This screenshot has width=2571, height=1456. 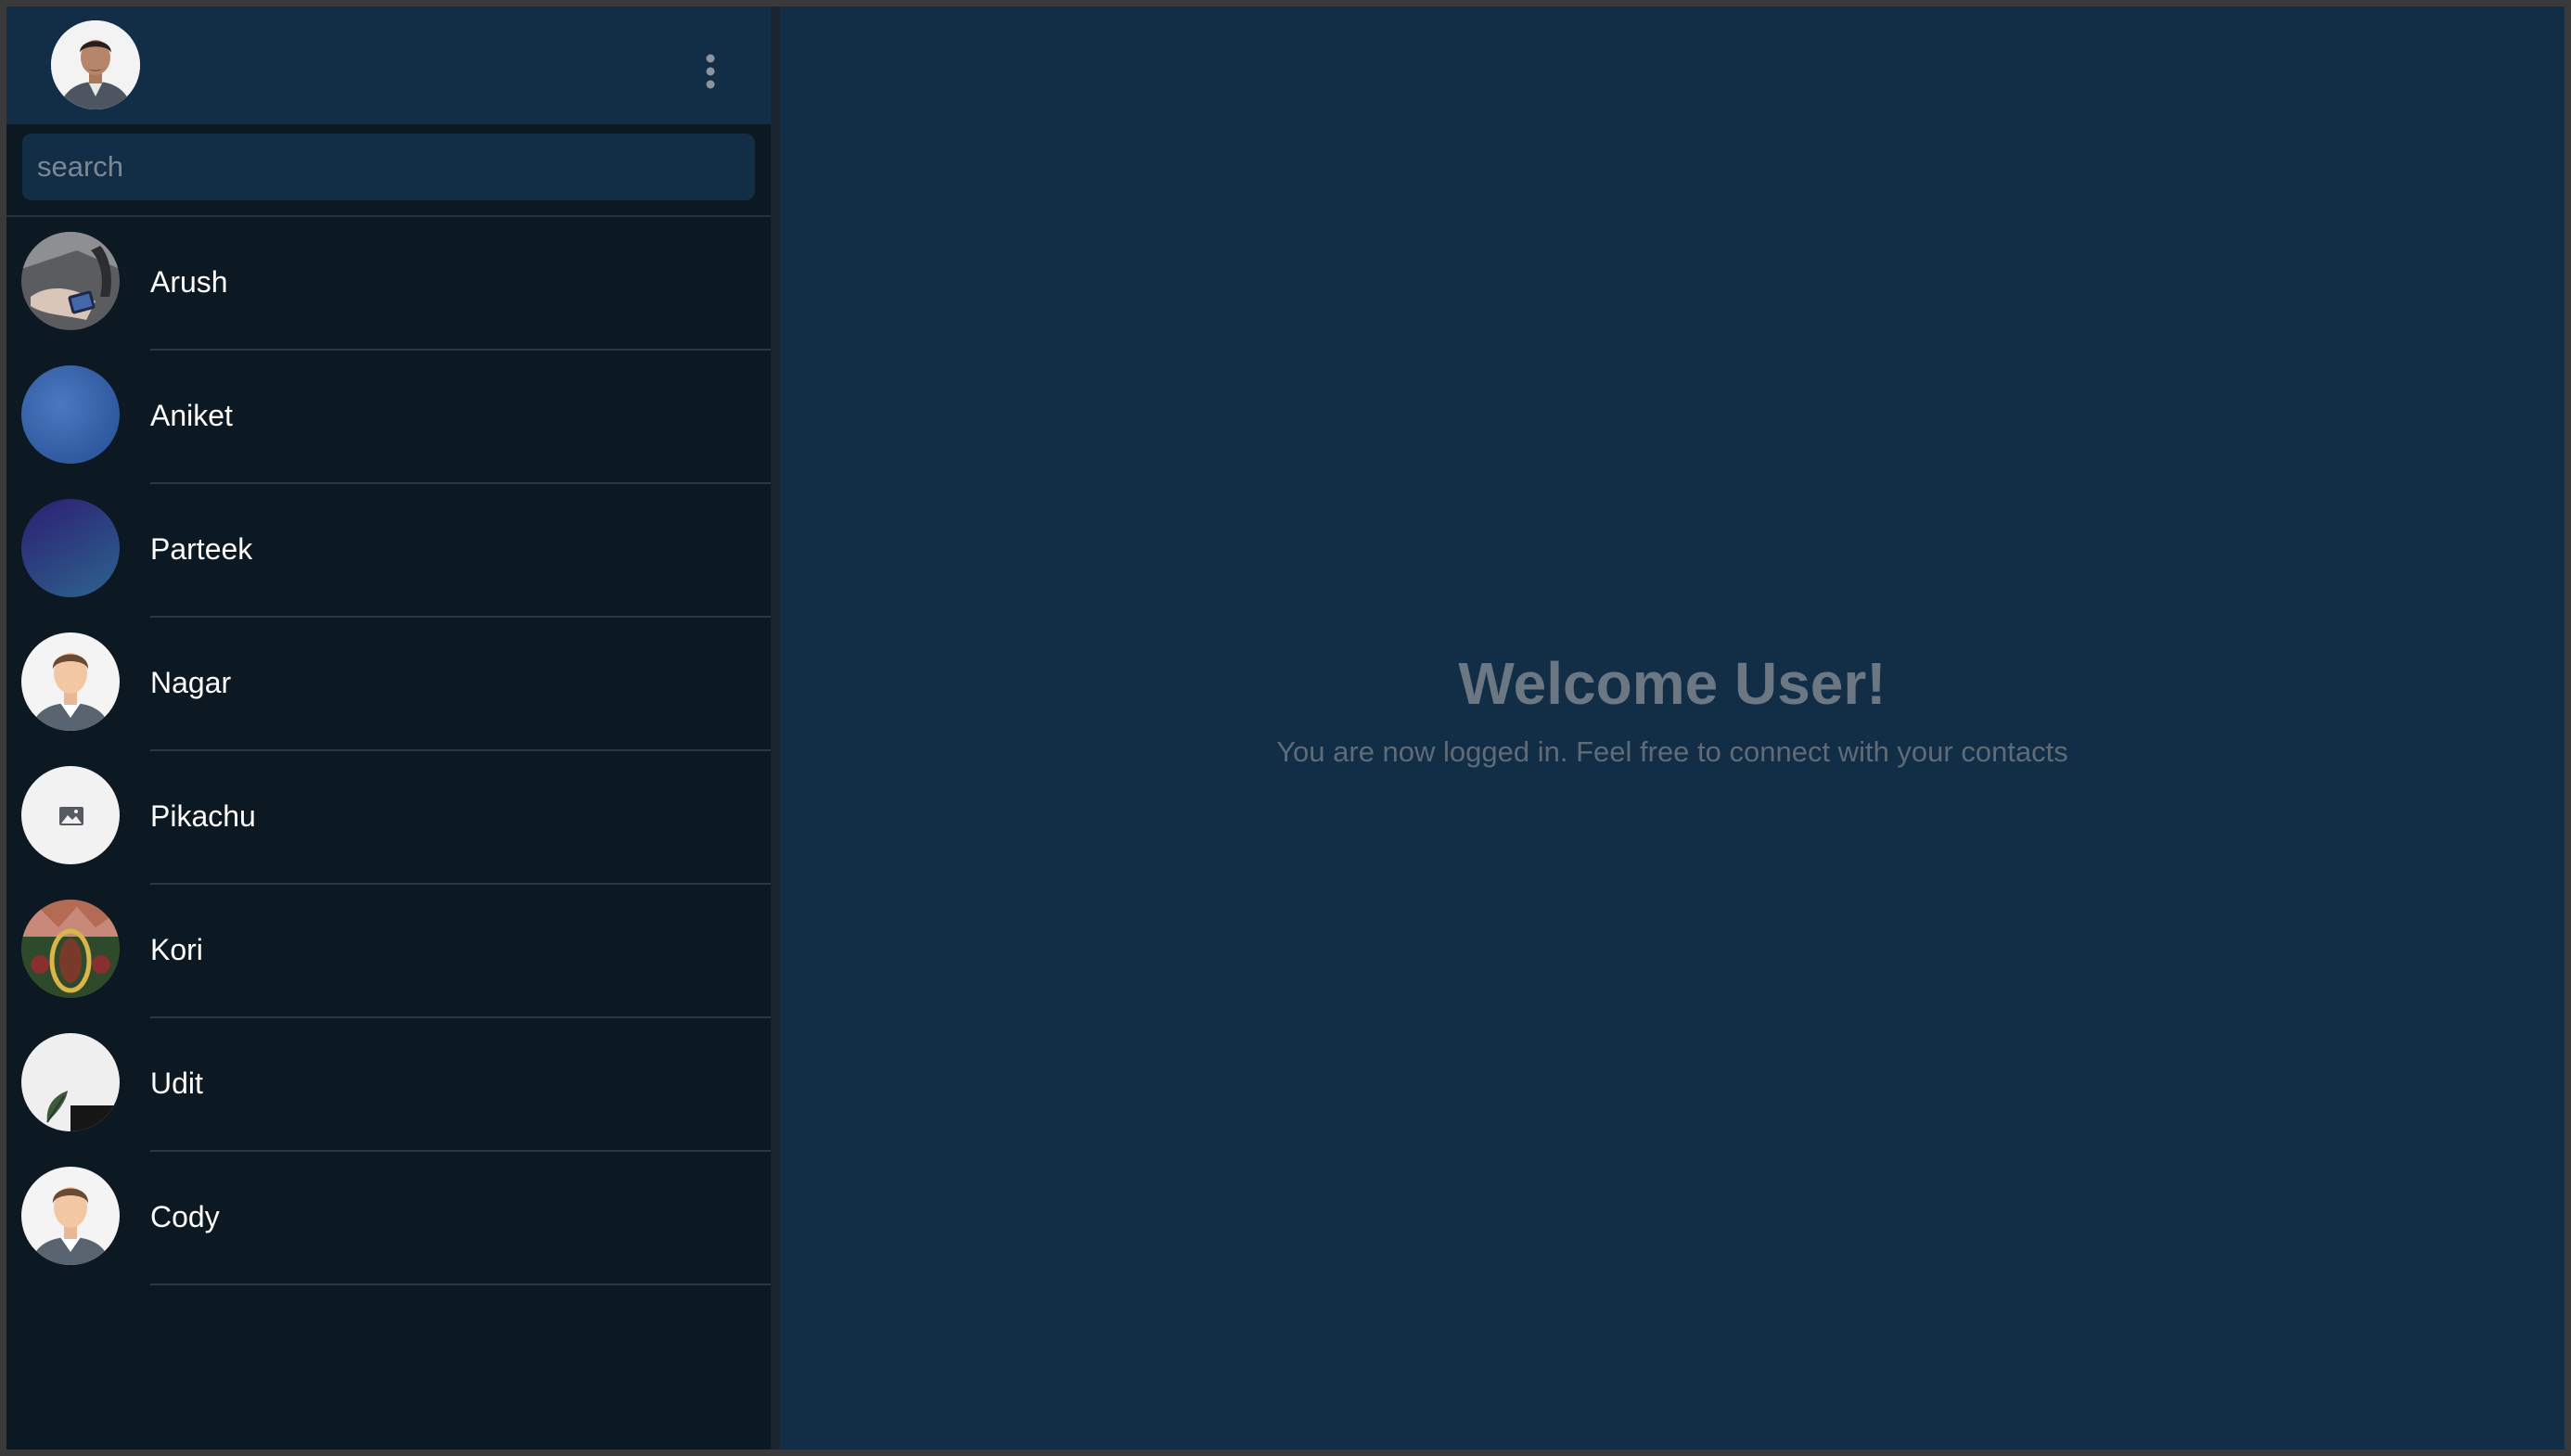 I want to click on contact-name: Cody, so click(x=185, y=1216).